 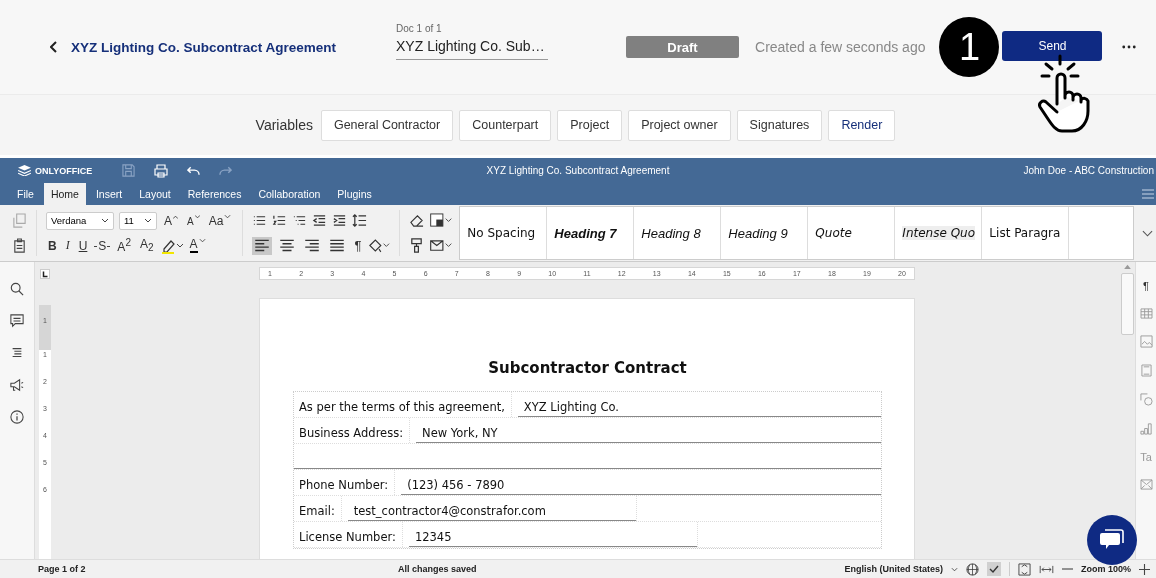 What do you see at coordinates (300, 220) in the screenshot?
I see `multilevel-icon` at bounding box center [300, 220].